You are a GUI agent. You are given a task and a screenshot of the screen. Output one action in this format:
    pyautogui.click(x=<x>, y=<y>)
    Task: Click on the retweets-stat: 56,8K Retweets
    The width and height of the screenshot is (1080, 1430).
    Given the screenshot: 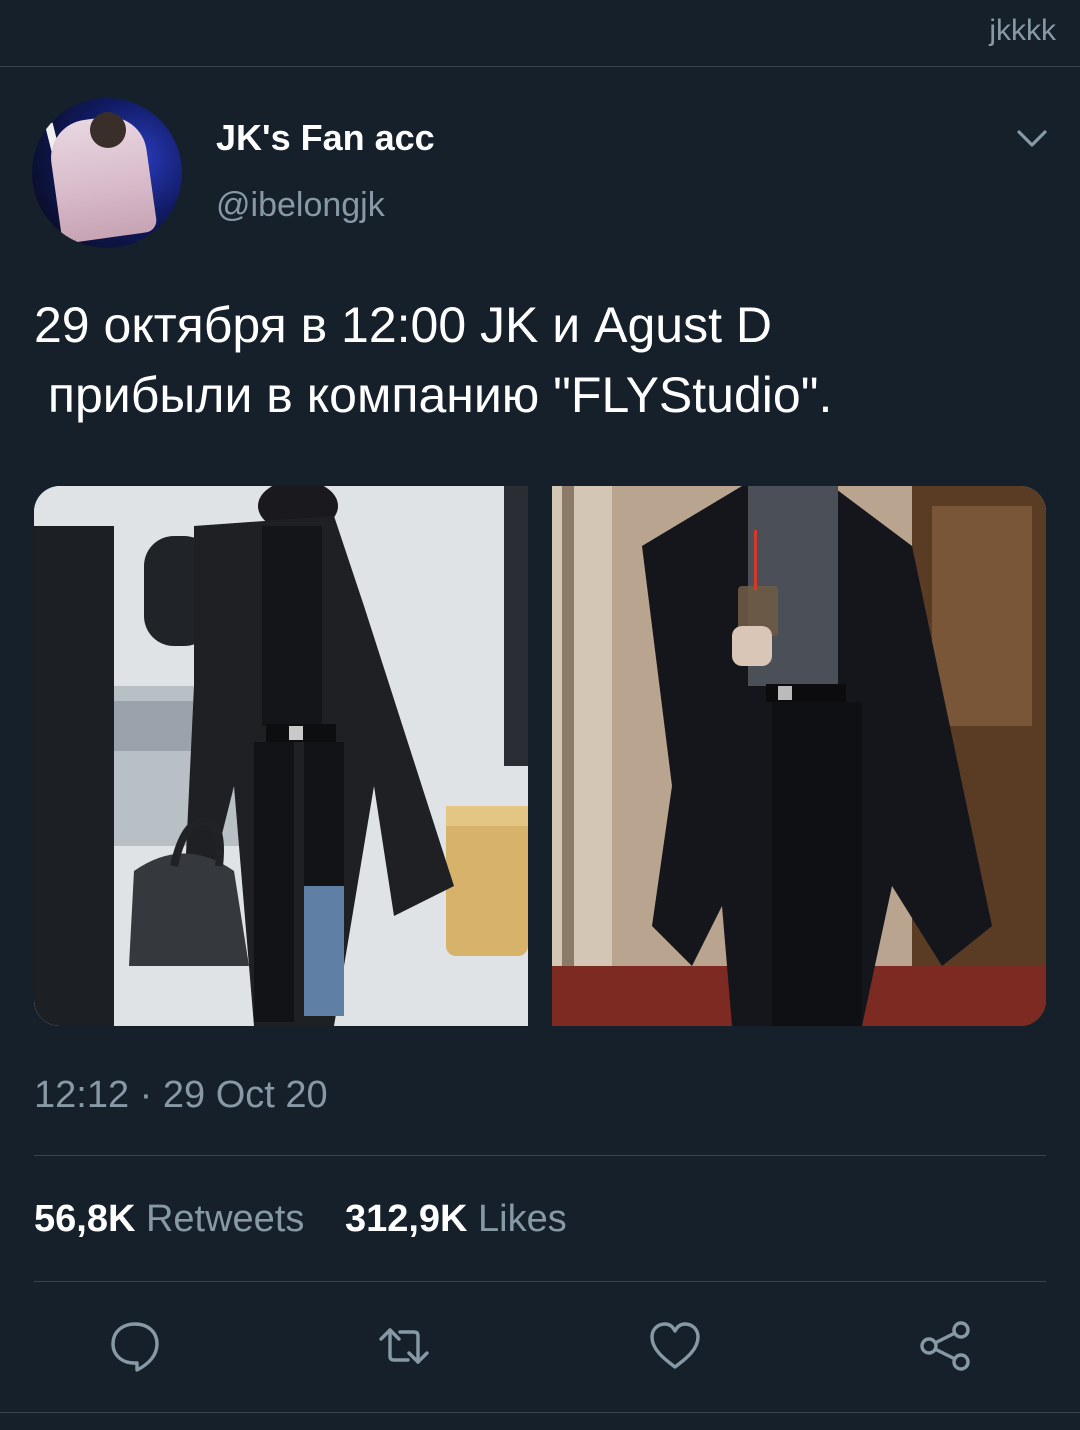 What is the action you would take?
    pyautogui.click(x=174, y=1219)
    